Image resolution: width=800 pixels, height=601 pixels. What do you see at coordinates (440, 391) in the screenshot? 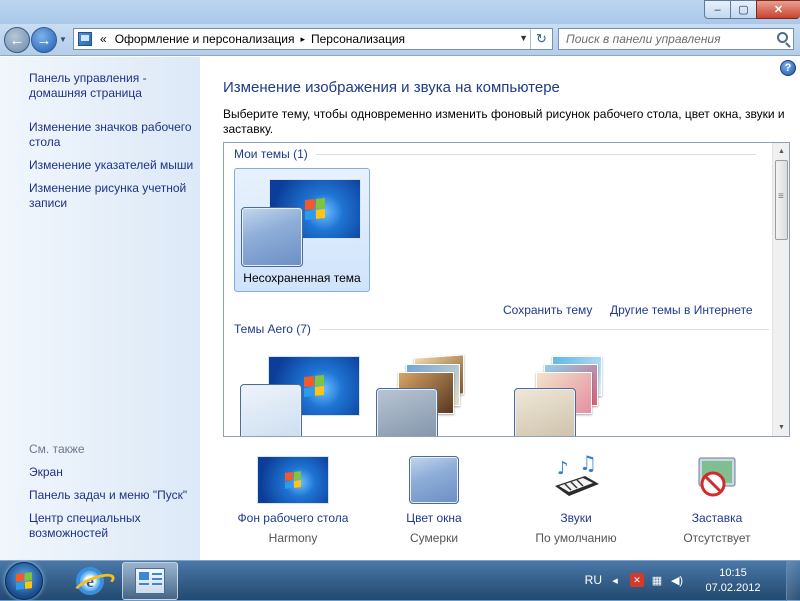
I see `theme-card-architecture` at bounding box center [440, 391].